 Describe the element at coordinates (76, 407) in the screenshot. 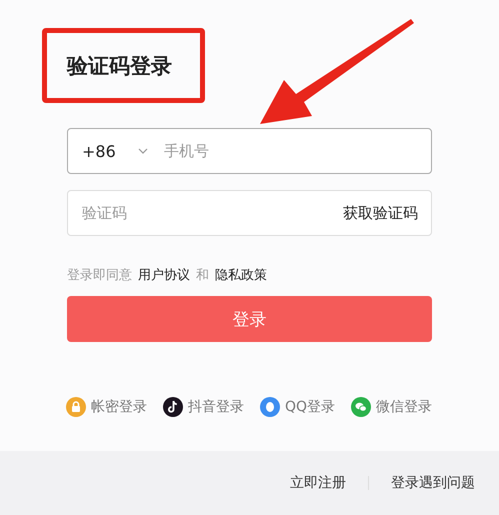

I see `lock-icon` at that location.